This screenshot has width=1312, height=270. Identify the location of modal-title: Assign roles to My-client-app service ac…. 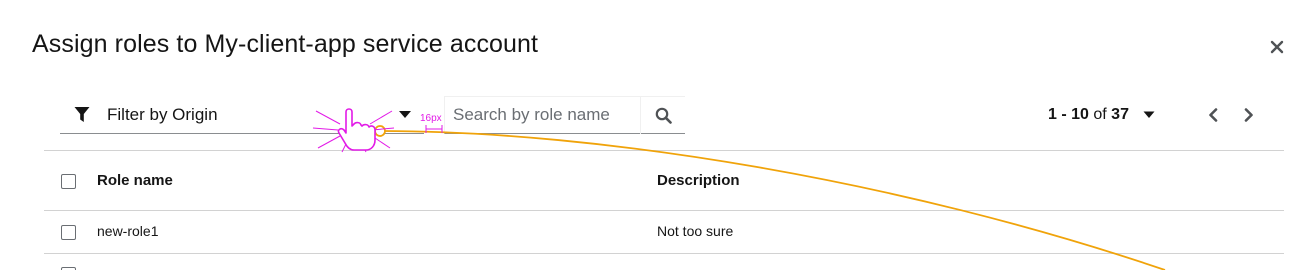
(285, 44).